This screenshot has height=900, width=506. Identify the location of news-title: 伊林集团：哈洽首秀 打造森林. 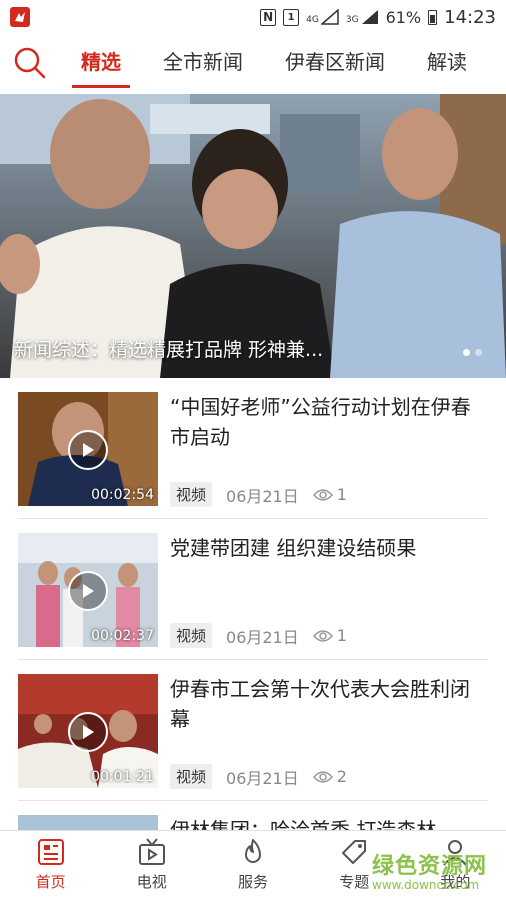
(303, 824).